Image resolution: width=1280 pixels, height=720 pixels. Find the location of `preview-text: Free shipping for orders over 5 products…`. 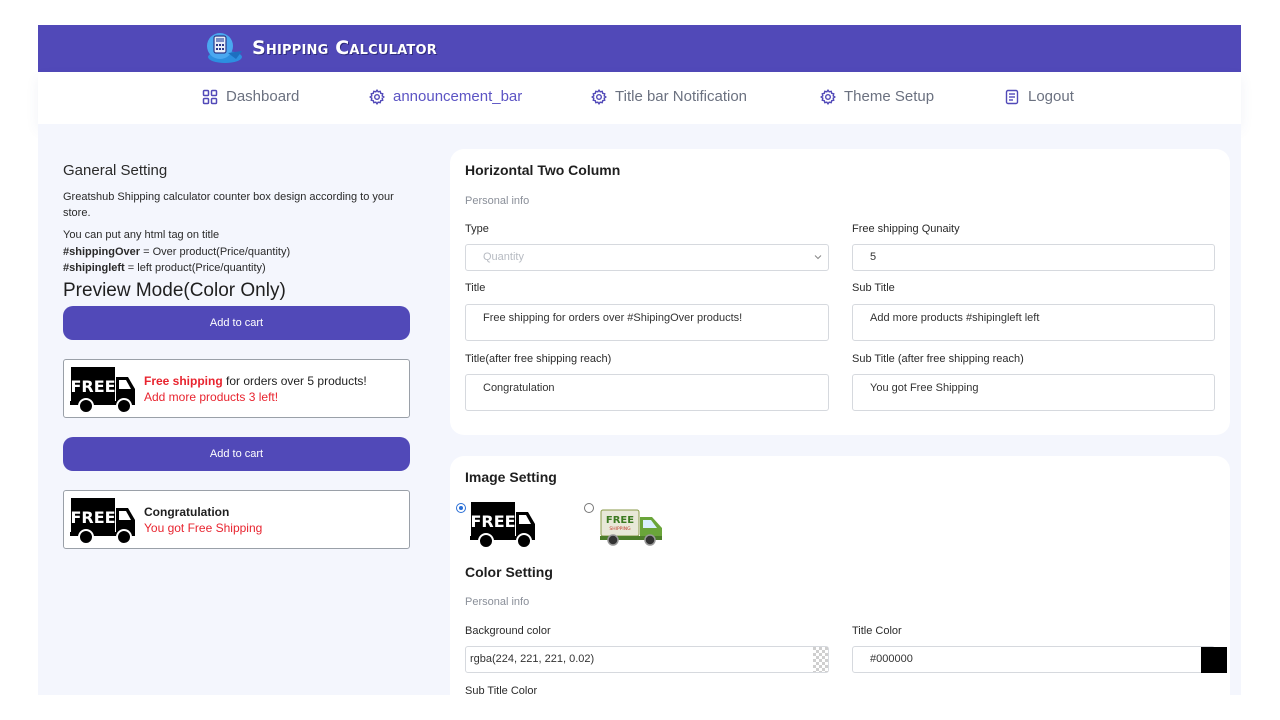

preview-text: Free shipping for orders over 5 products… is located at coordinates (255, 389).